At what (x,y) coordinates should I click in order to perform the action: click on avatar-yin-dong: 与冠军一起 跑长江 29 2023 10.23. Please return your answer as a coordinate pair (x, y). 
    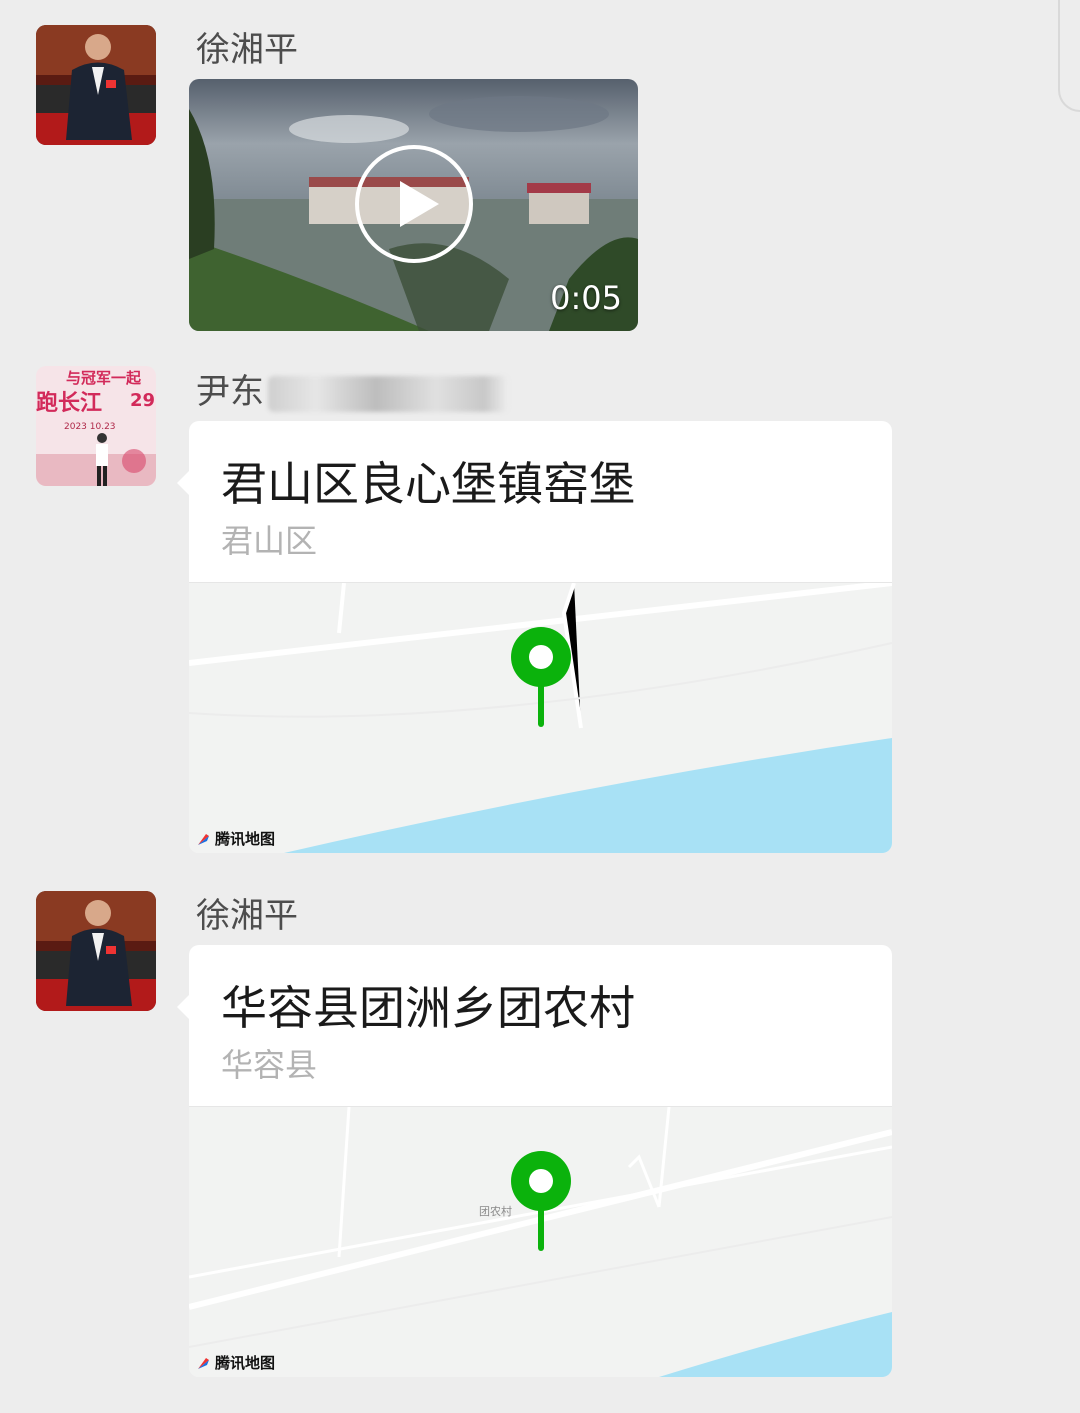
    Looking at the image, I should click on (96, 426).